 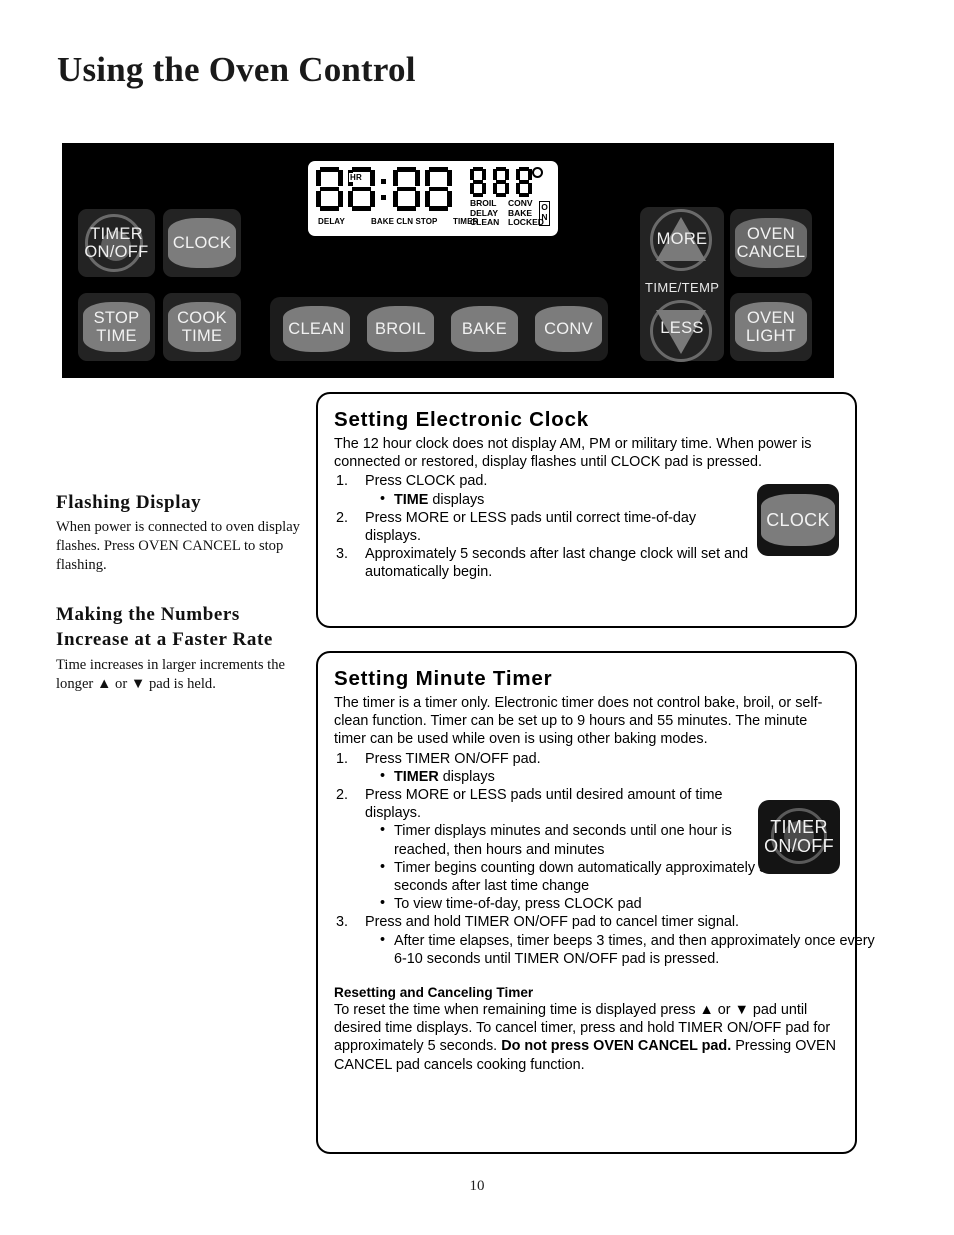 I want to click on lcd-ind-clean: CLEAN, so click(x=485, y=222).